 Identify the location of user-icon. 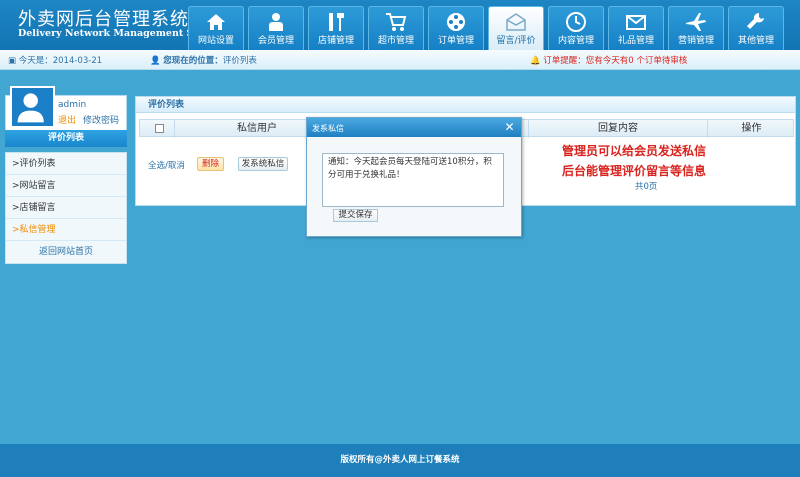
(276, 21).